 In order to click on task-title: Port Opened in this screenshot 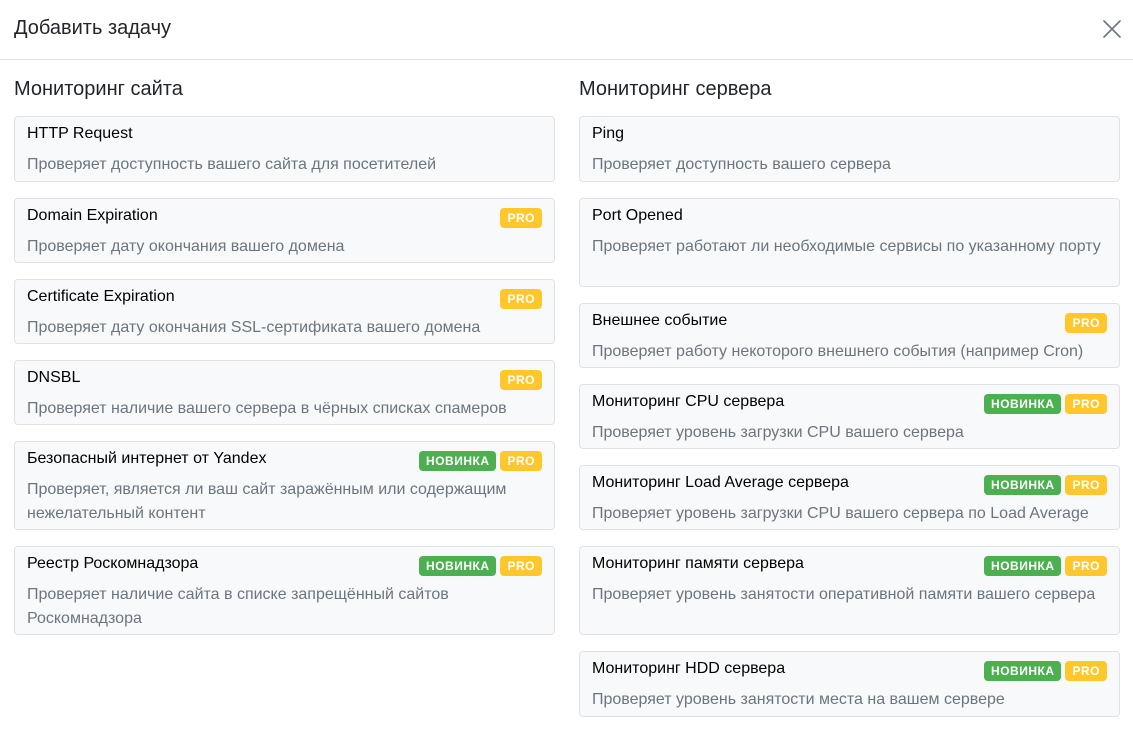, I will do `click(637, 215)`.